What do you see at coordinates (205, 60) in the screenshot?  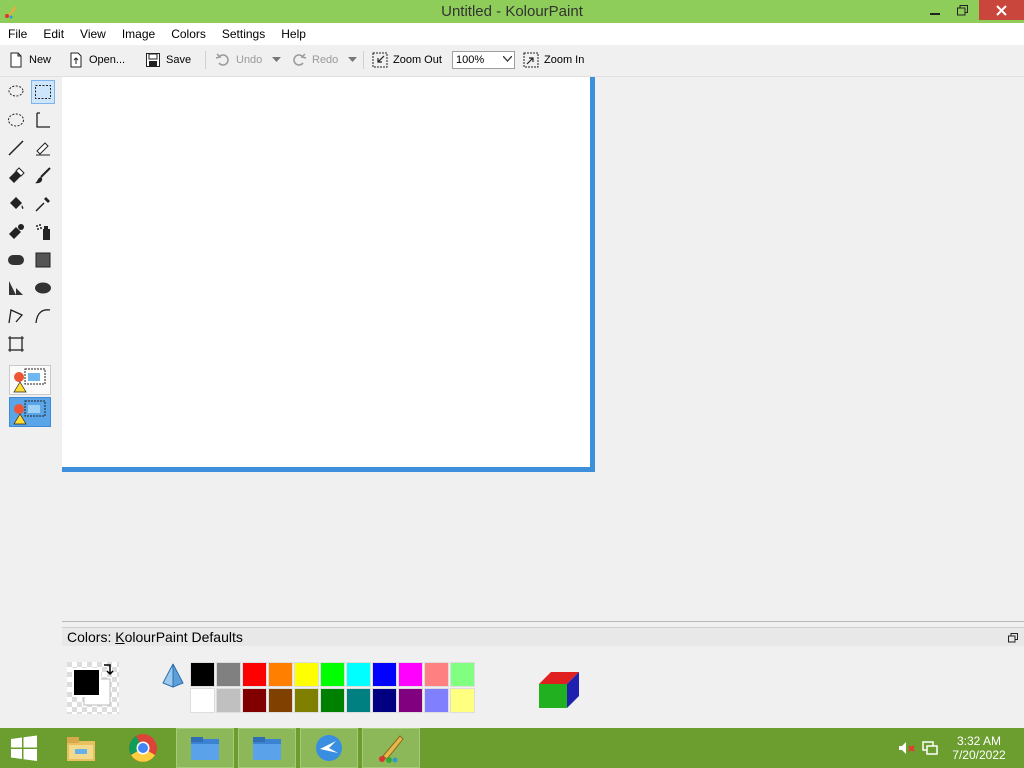 I see `toolbar-separator` at bounding box center [205, 60].